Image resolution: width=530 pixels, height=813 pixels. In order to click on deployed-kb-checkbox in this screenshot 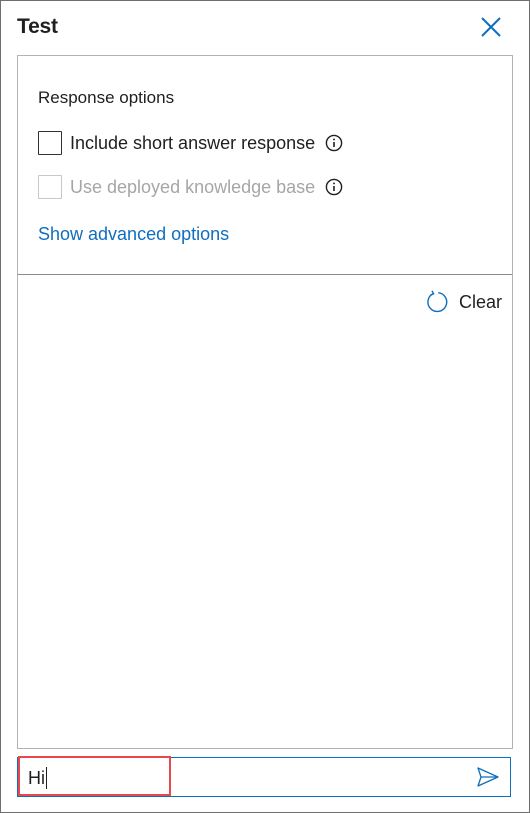, I will do `click(50, 187)`.